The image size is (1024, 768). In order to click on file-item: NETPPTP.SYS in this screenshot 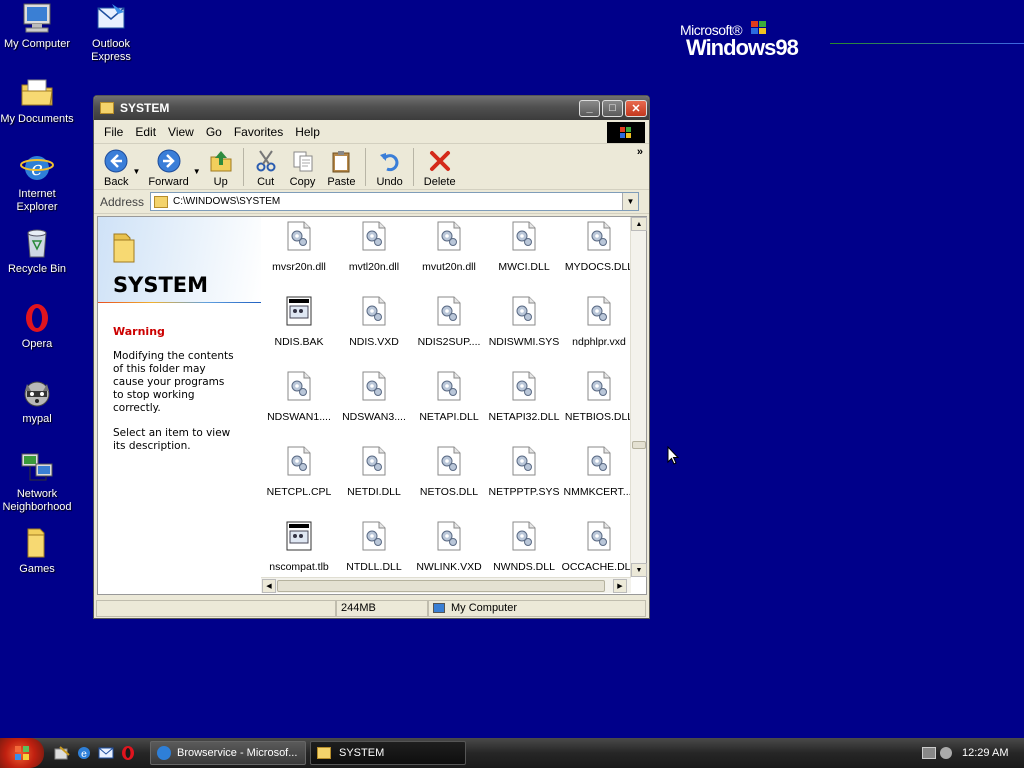, I will do `click(524, 472)`.